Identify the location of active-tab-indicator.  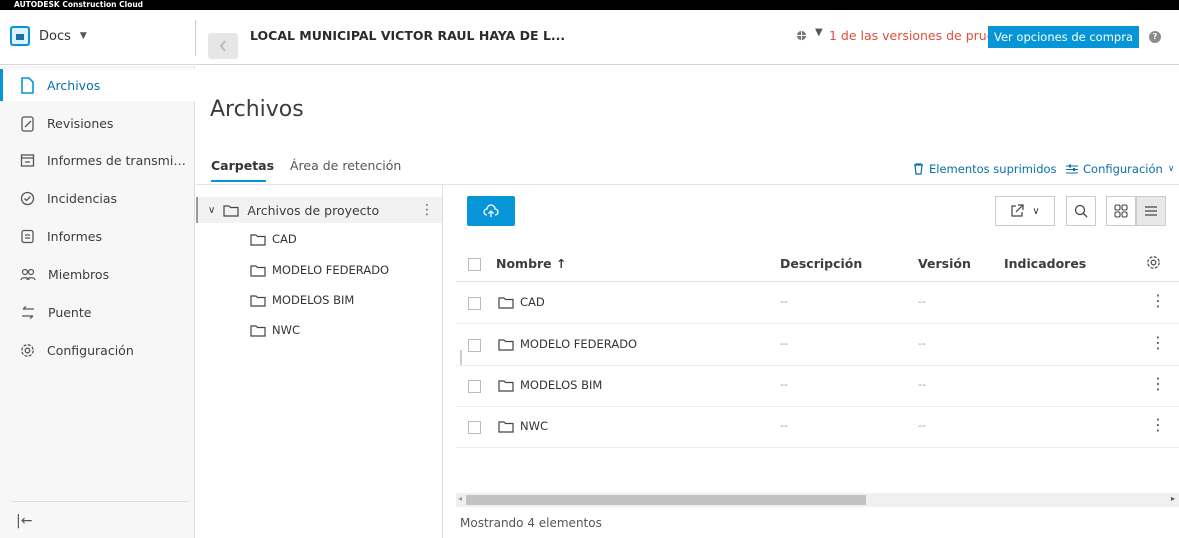
(238, 181).